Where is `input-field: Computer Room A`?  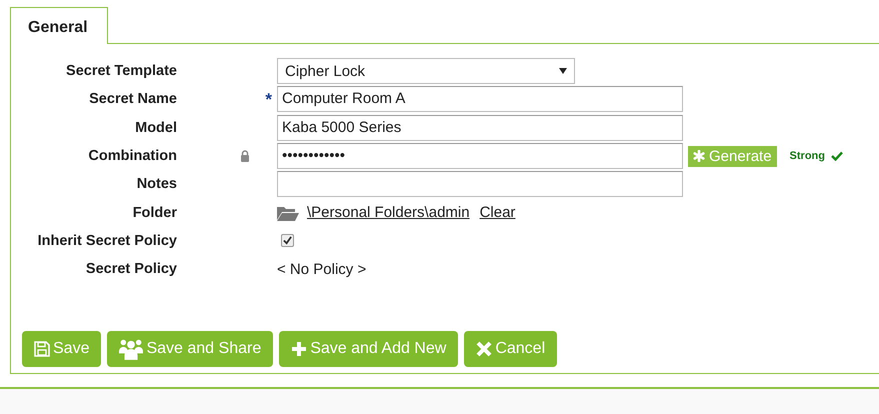
input-field: Computer Room A is located at coordinates (480, 99).